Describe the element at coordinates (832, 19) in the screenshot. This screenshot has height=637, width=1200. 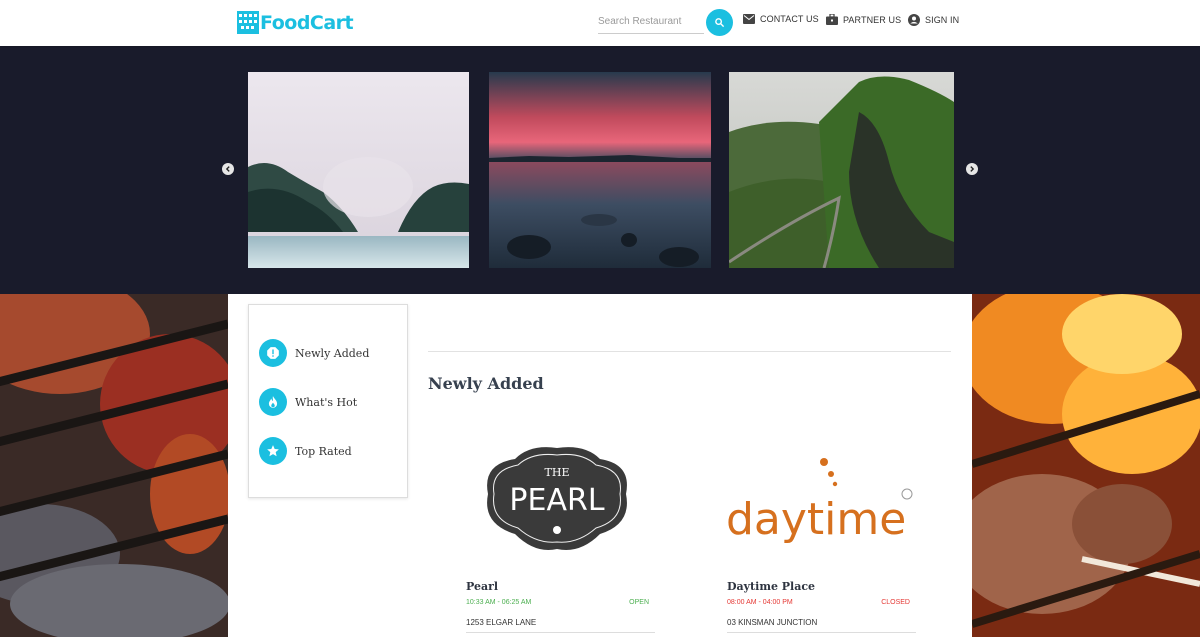
I see `briefcase-icon` at that location.